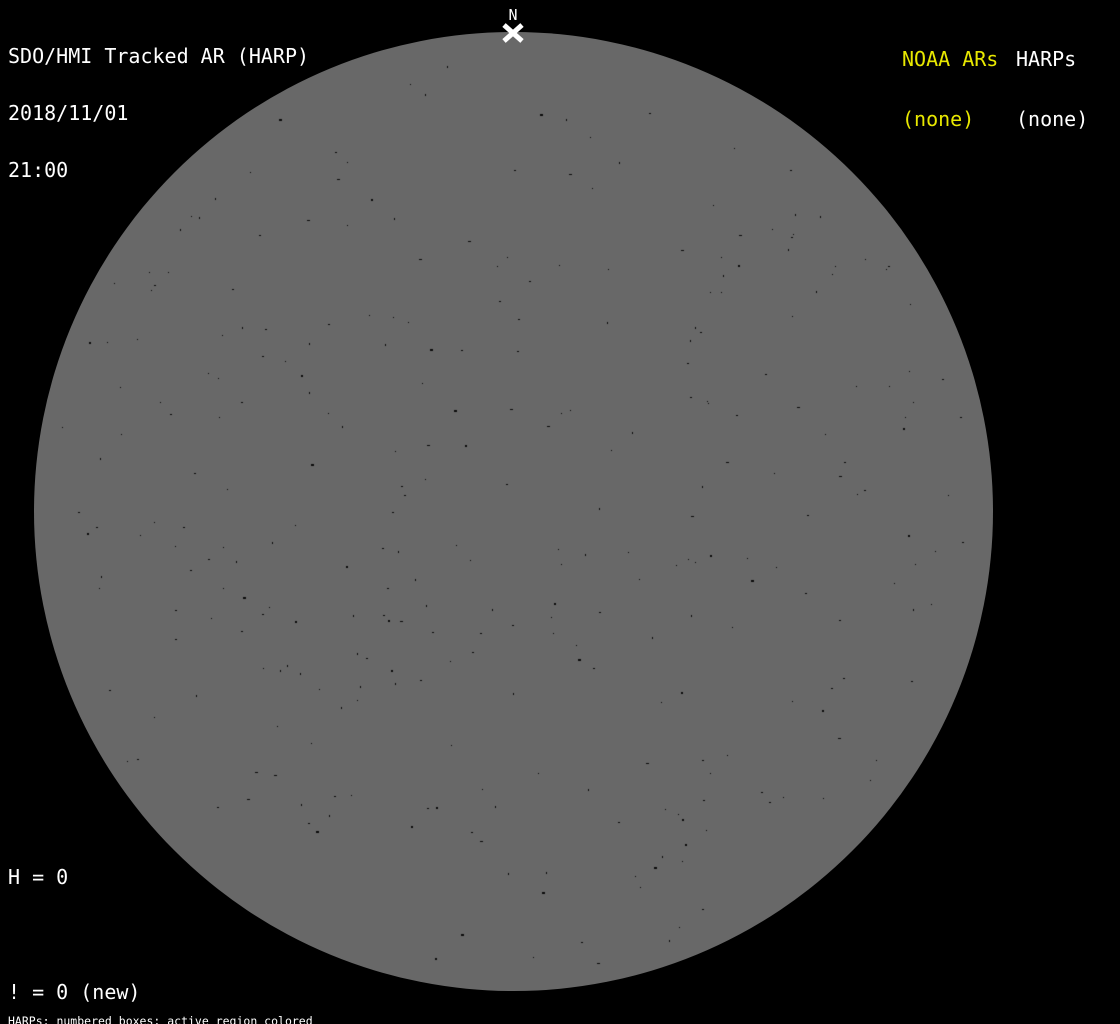  What do you see at coordinates (1046, 59) in the screenshot?
I see `harps-label: HARPs` at bounding box center [1046, 59].